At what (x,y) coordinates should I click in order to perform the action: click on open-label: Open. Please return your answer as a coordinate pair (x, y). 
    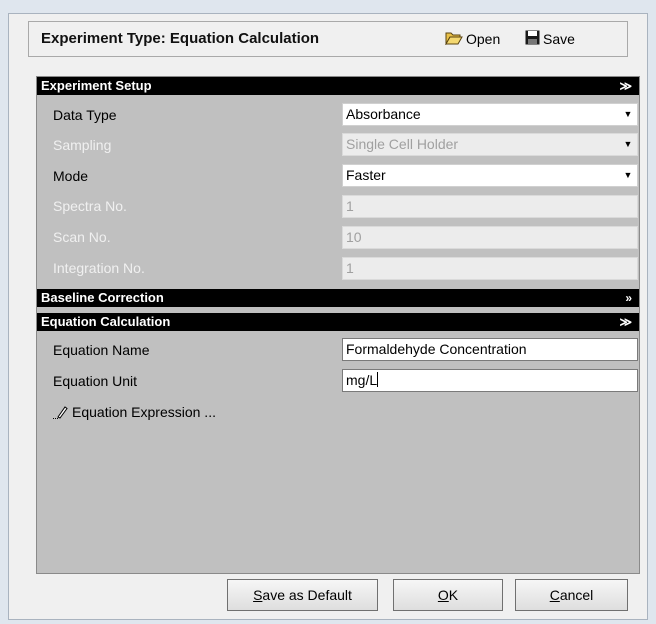
    Looking at the image, I should click on (483, 39).